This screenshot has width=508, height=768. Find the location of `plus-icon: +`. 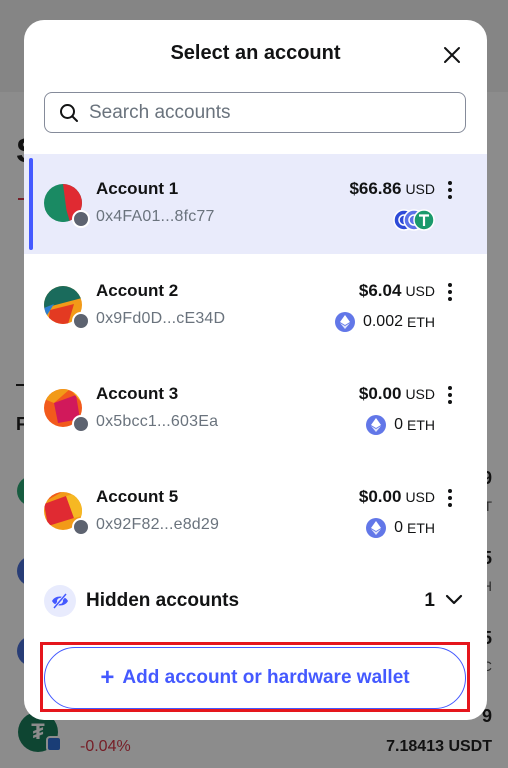

plus-icon: + is located at coordinates (107, 677).